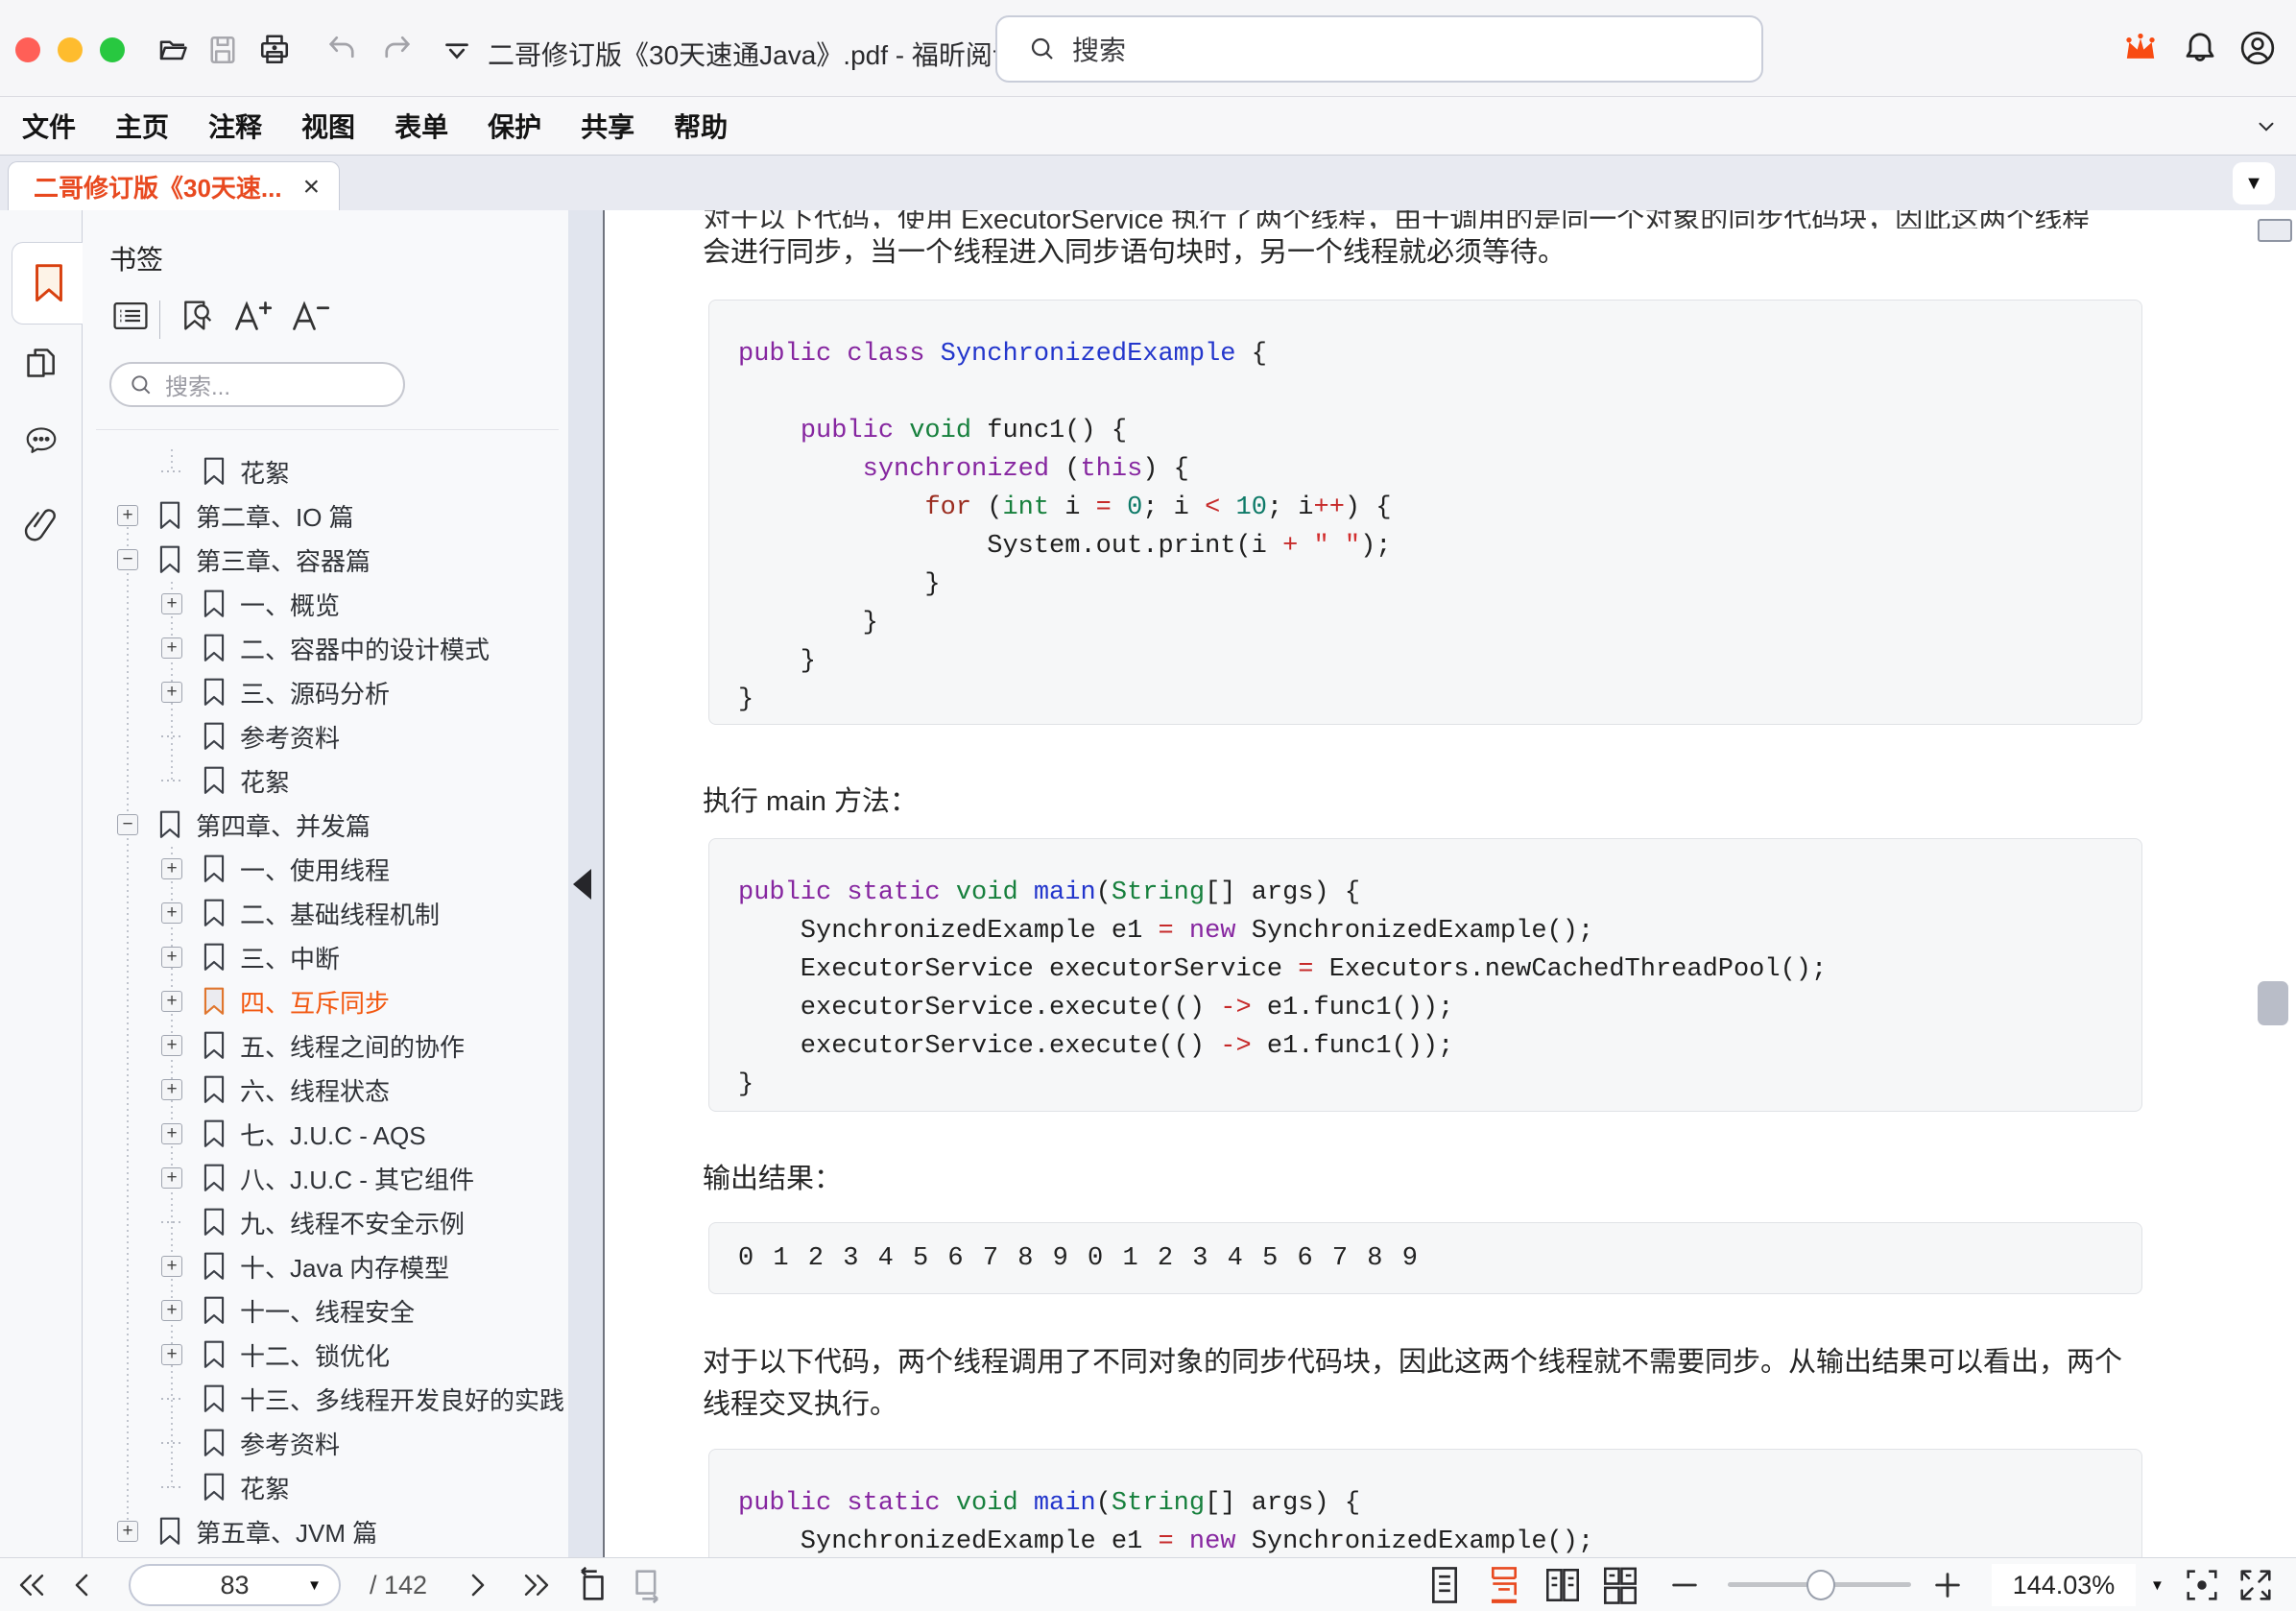  What do you see at coordinates (325, 1399) in the screenshot?
I see `bookmark-item: 十三、多线程开发良好的实践` at bounding box center [325, 1399].